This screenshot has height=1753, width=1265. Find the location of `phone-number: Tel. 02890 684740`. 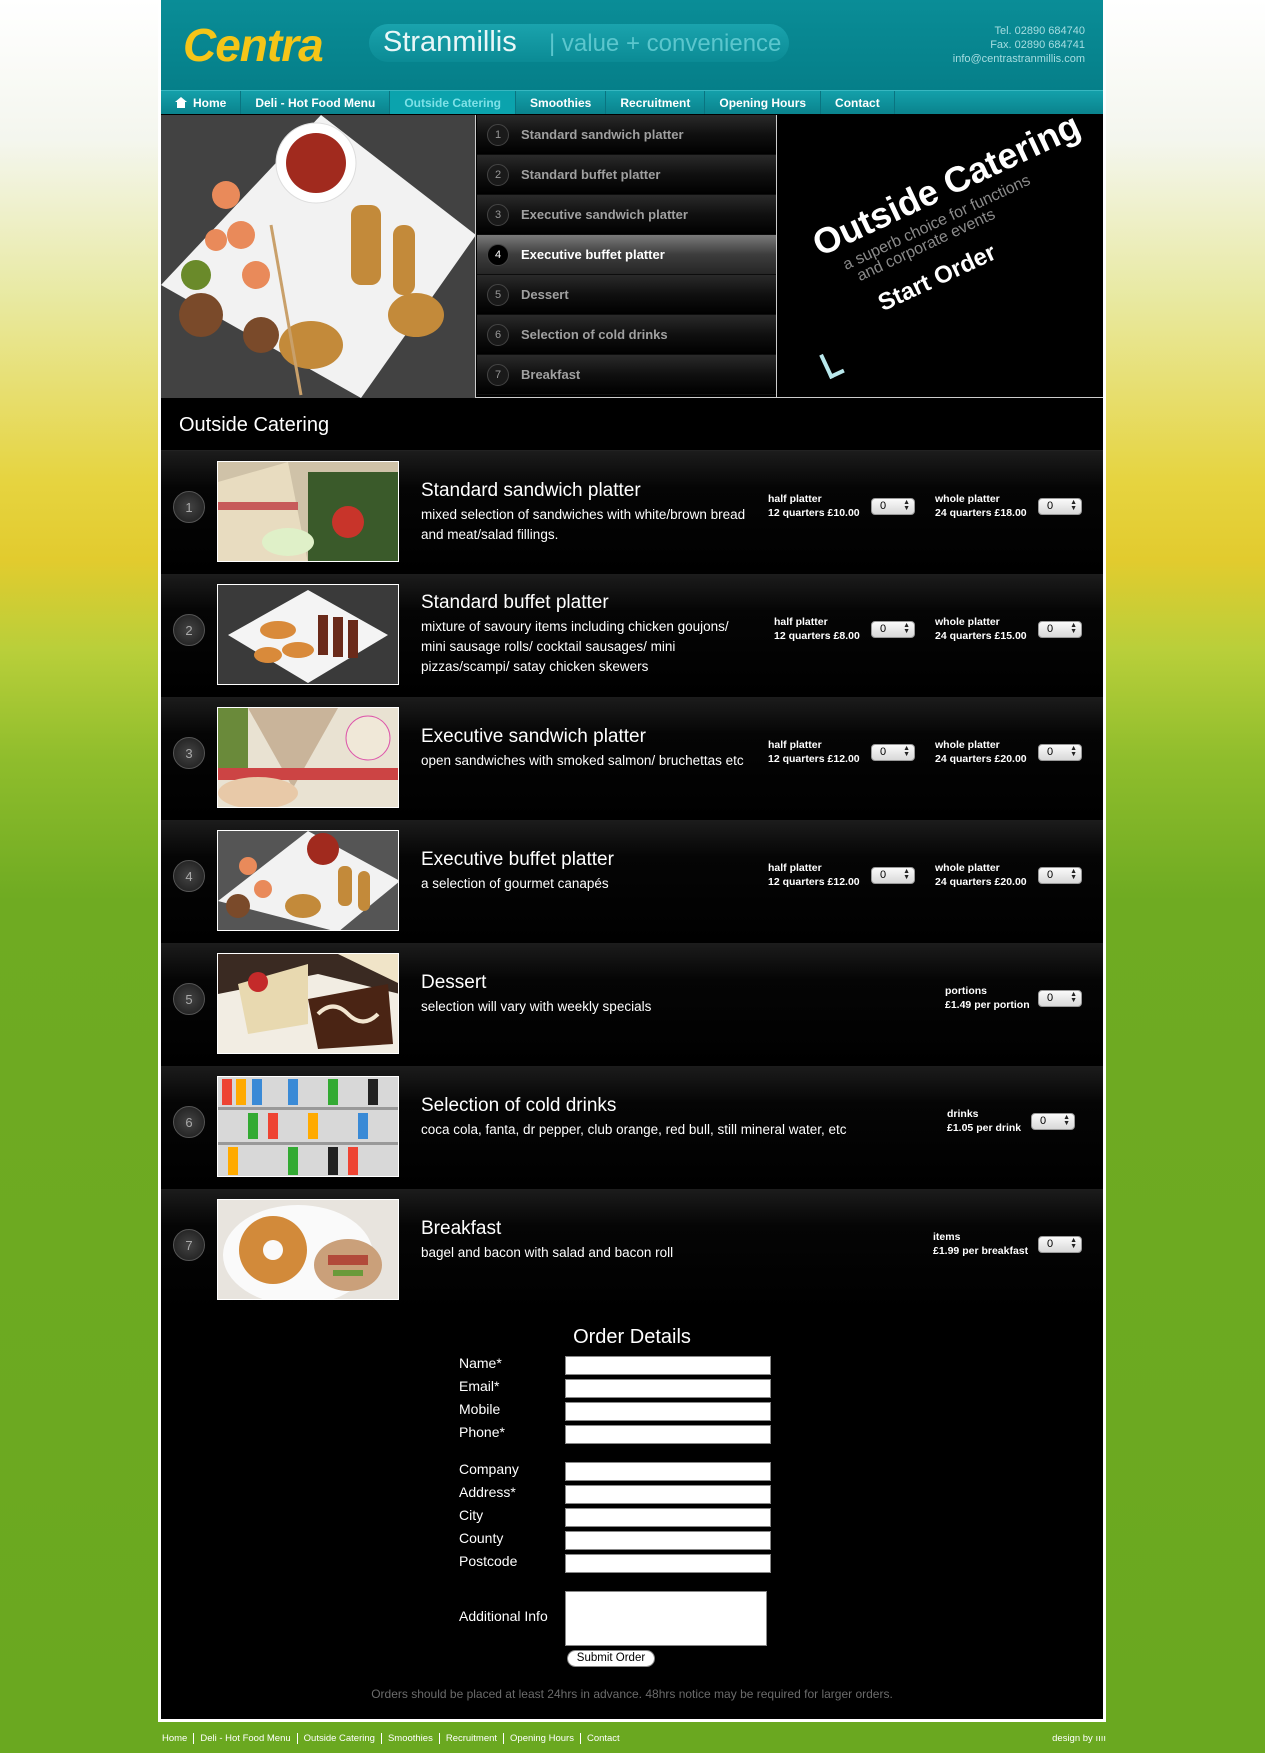

phone-number: Tel. 02890 684740 is located at coordinates (1039, 31).